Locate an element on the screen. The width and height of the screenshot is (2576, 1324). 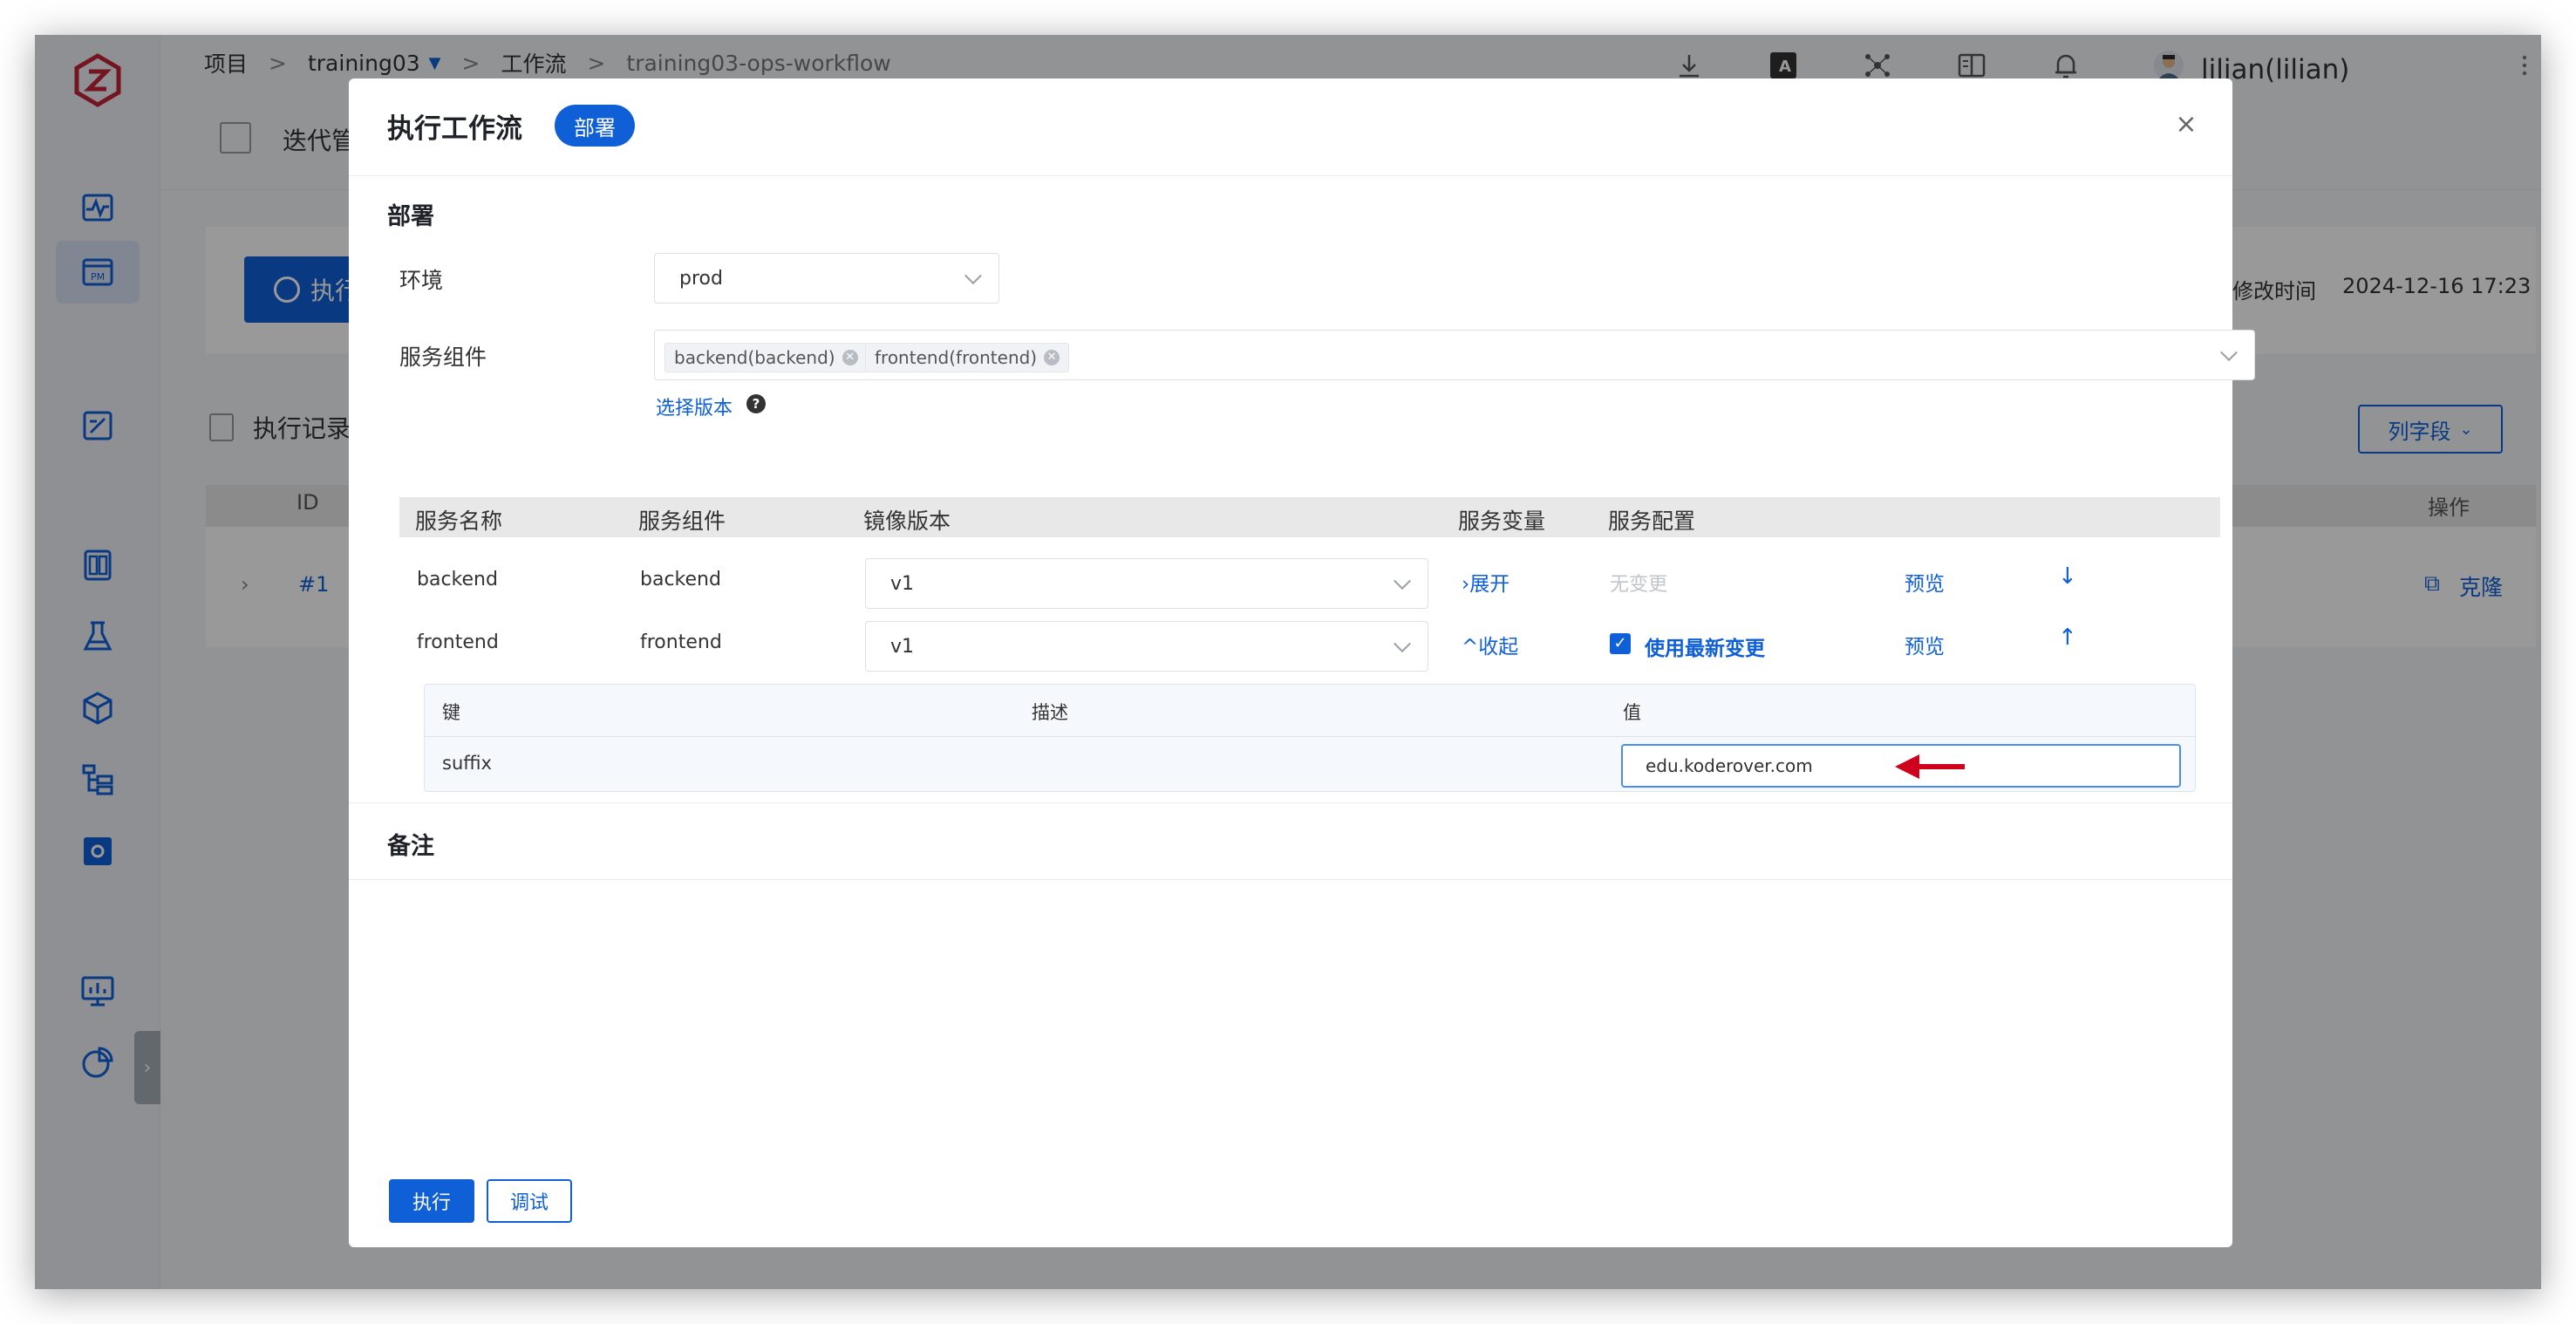
notes-section-title: 备注 is located at coordinates (411, 846).